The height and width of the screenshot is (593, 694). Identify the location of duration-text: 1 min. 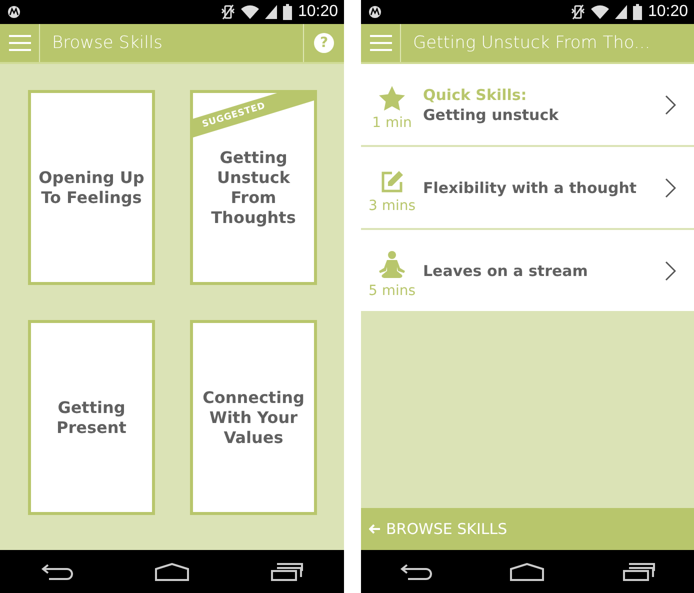
(392, 123).